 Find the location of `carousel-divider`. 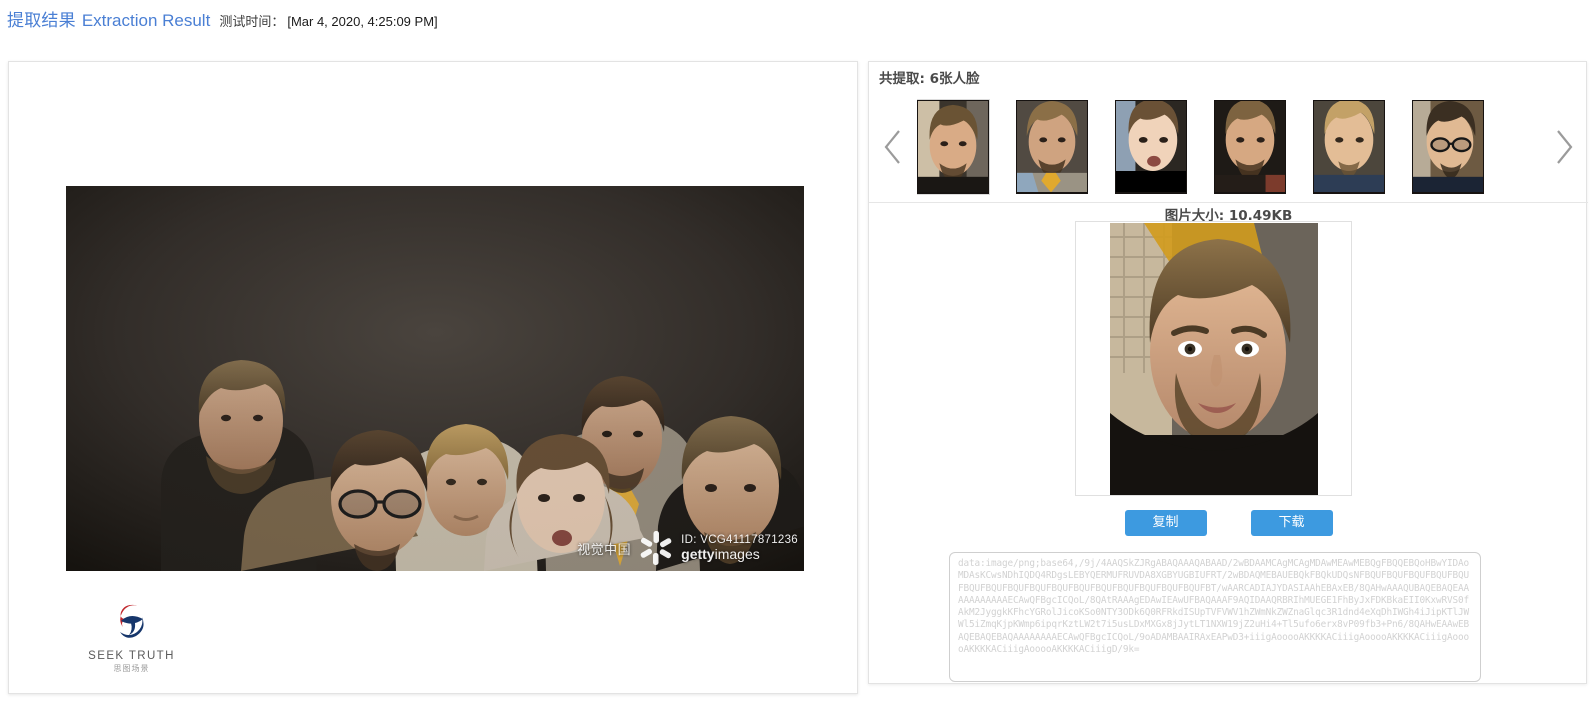

carousel-divider is located at coordinates (1228, 202).